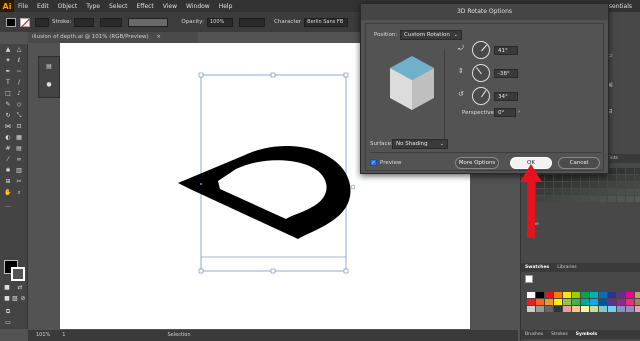  I want to click on surface-dropdown: No Shading ⌄, so click(420, 144).